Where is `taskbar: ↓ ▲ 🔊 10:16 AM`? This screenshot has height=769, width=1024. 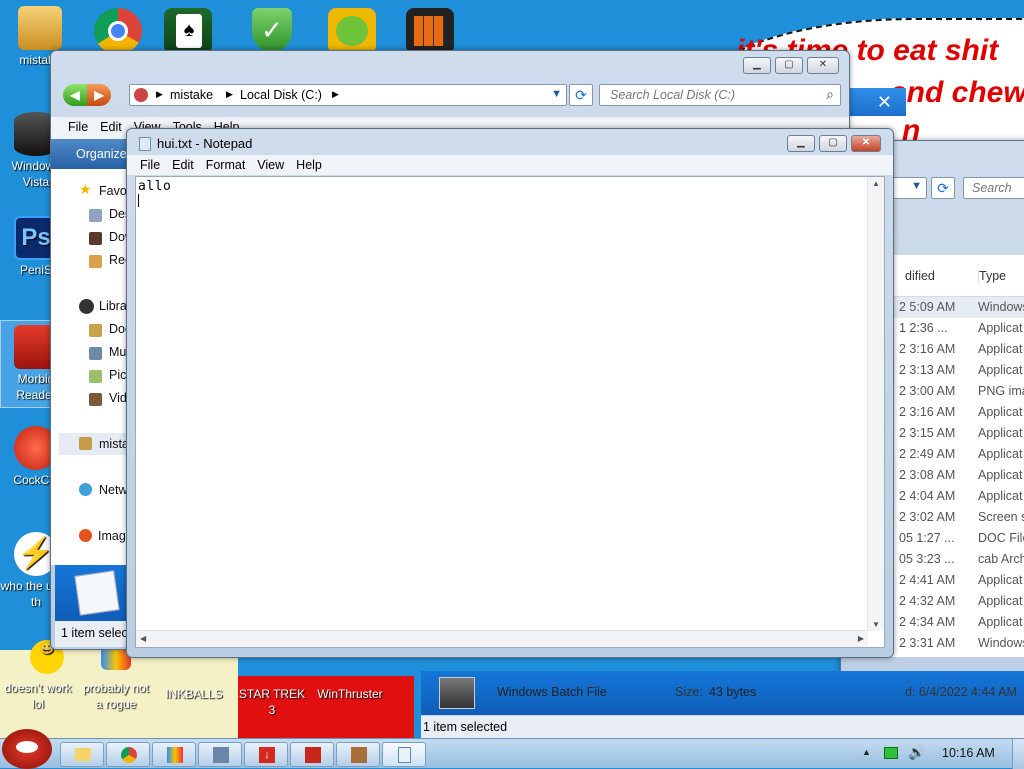 taskbar: ↓ ▲ 🔊 10:16 AM is located at coordinates (512, 749).